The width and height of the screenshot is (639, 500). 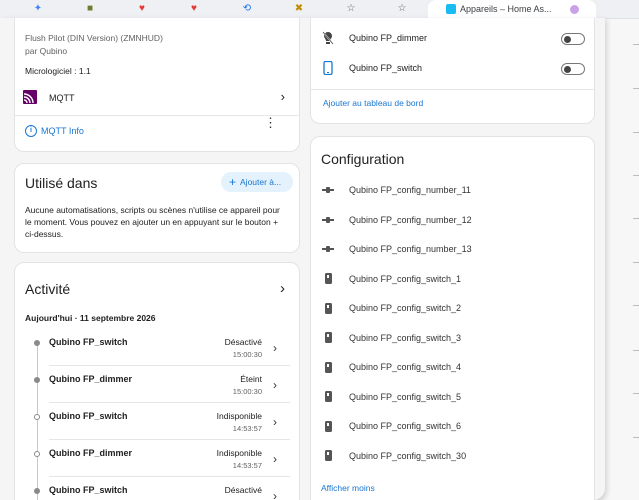 I want to click on config-entity-name: Qubino FP_config_switch_5, so click(x=405, y=396).